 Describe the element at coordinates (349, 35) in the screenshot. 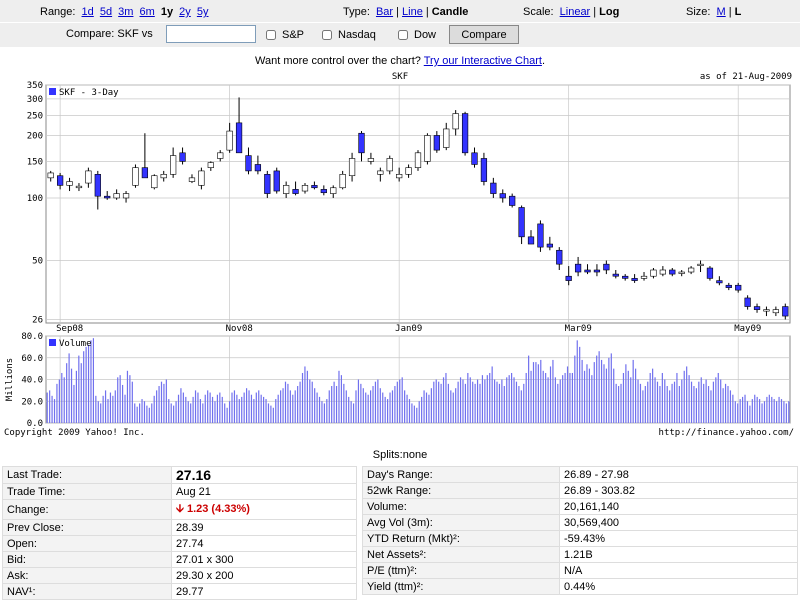

I see `nasdaq-checkbox-group: Nasdaq` at that location.